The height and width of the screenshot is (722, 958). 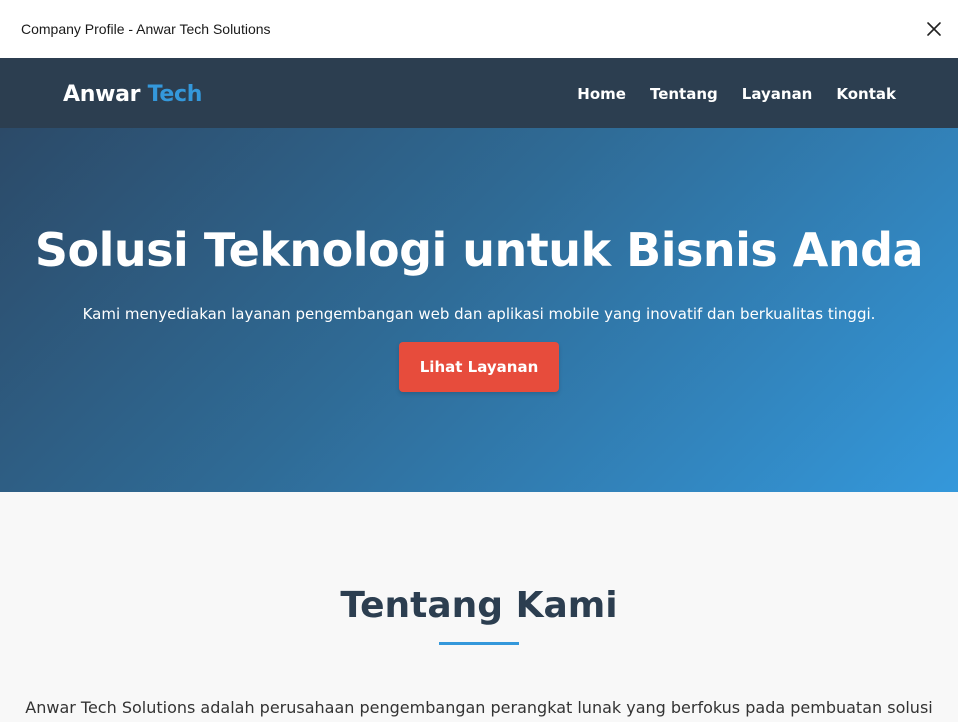 What do you see at coordinates (479, 29) in the screenshot?
I see `window-title-bar: Company Profile - Anwar Tech Solutions` at bounding box center [479, 29].